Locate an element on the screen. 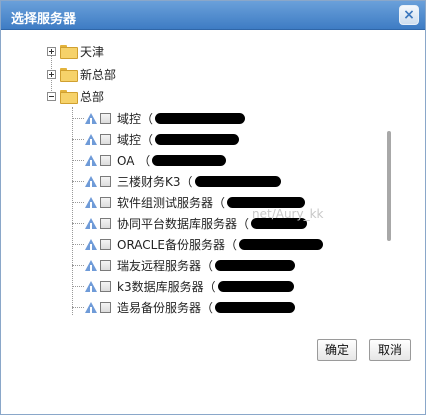 The height and width of the screenshot is (415, 426). server-label: OA （ is located at coordinates (134, 160).